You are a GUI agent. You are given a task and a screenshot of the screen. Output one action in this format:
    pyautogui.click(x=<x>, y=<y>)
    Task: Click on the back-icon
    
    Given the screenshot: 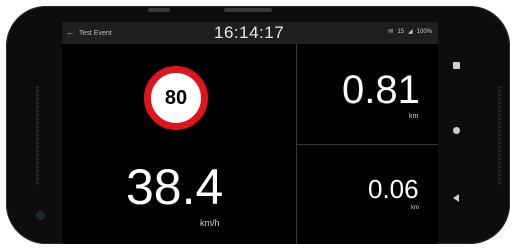 What is the action you would take?
    pyautogui.click(x=456, y=198)
    